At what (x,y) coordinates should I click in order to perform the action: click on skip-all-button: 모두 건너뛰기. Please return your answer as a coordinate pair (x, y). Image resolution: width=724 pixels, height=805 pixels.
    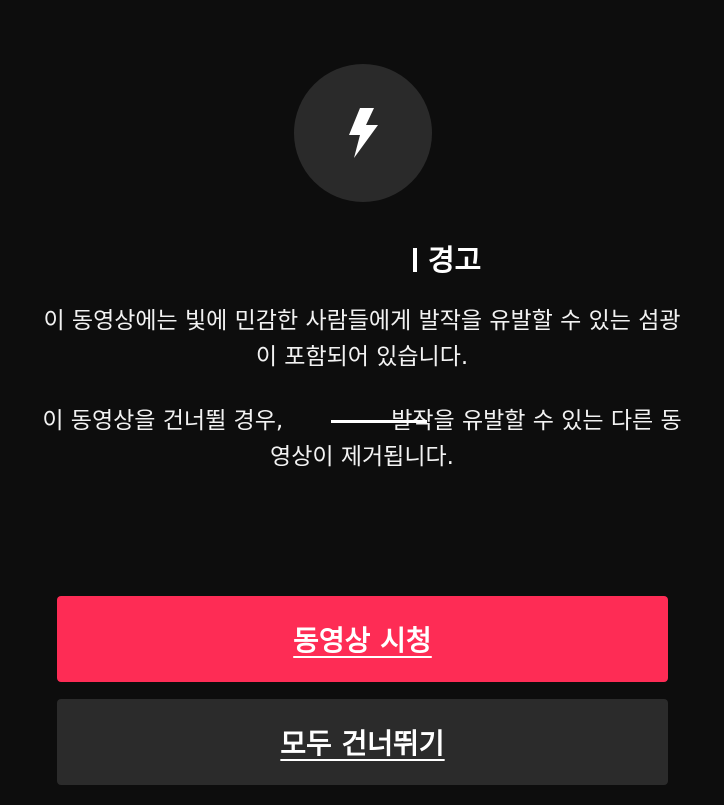
    Looking at the image, I should click on (362, 742).